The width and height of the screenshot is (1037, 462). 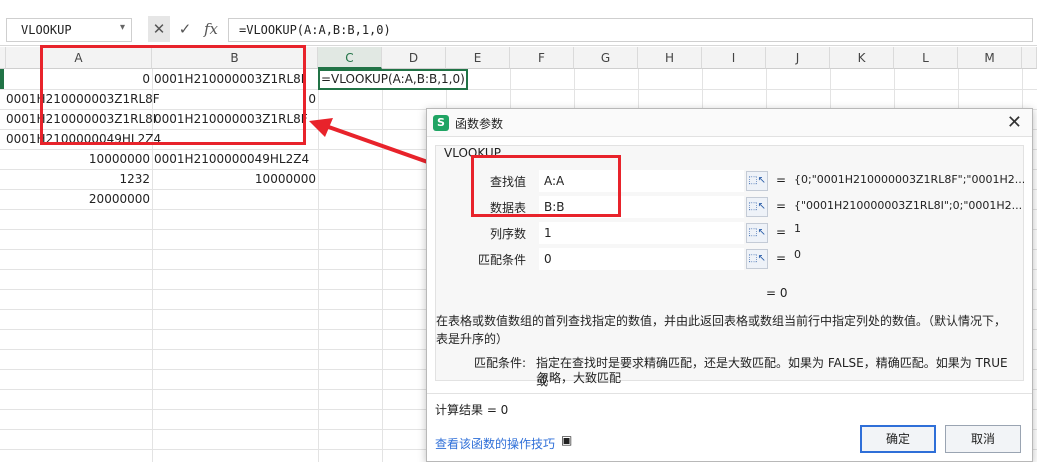 I want to click on formula-result: = 0, so click(x=777, y=293).